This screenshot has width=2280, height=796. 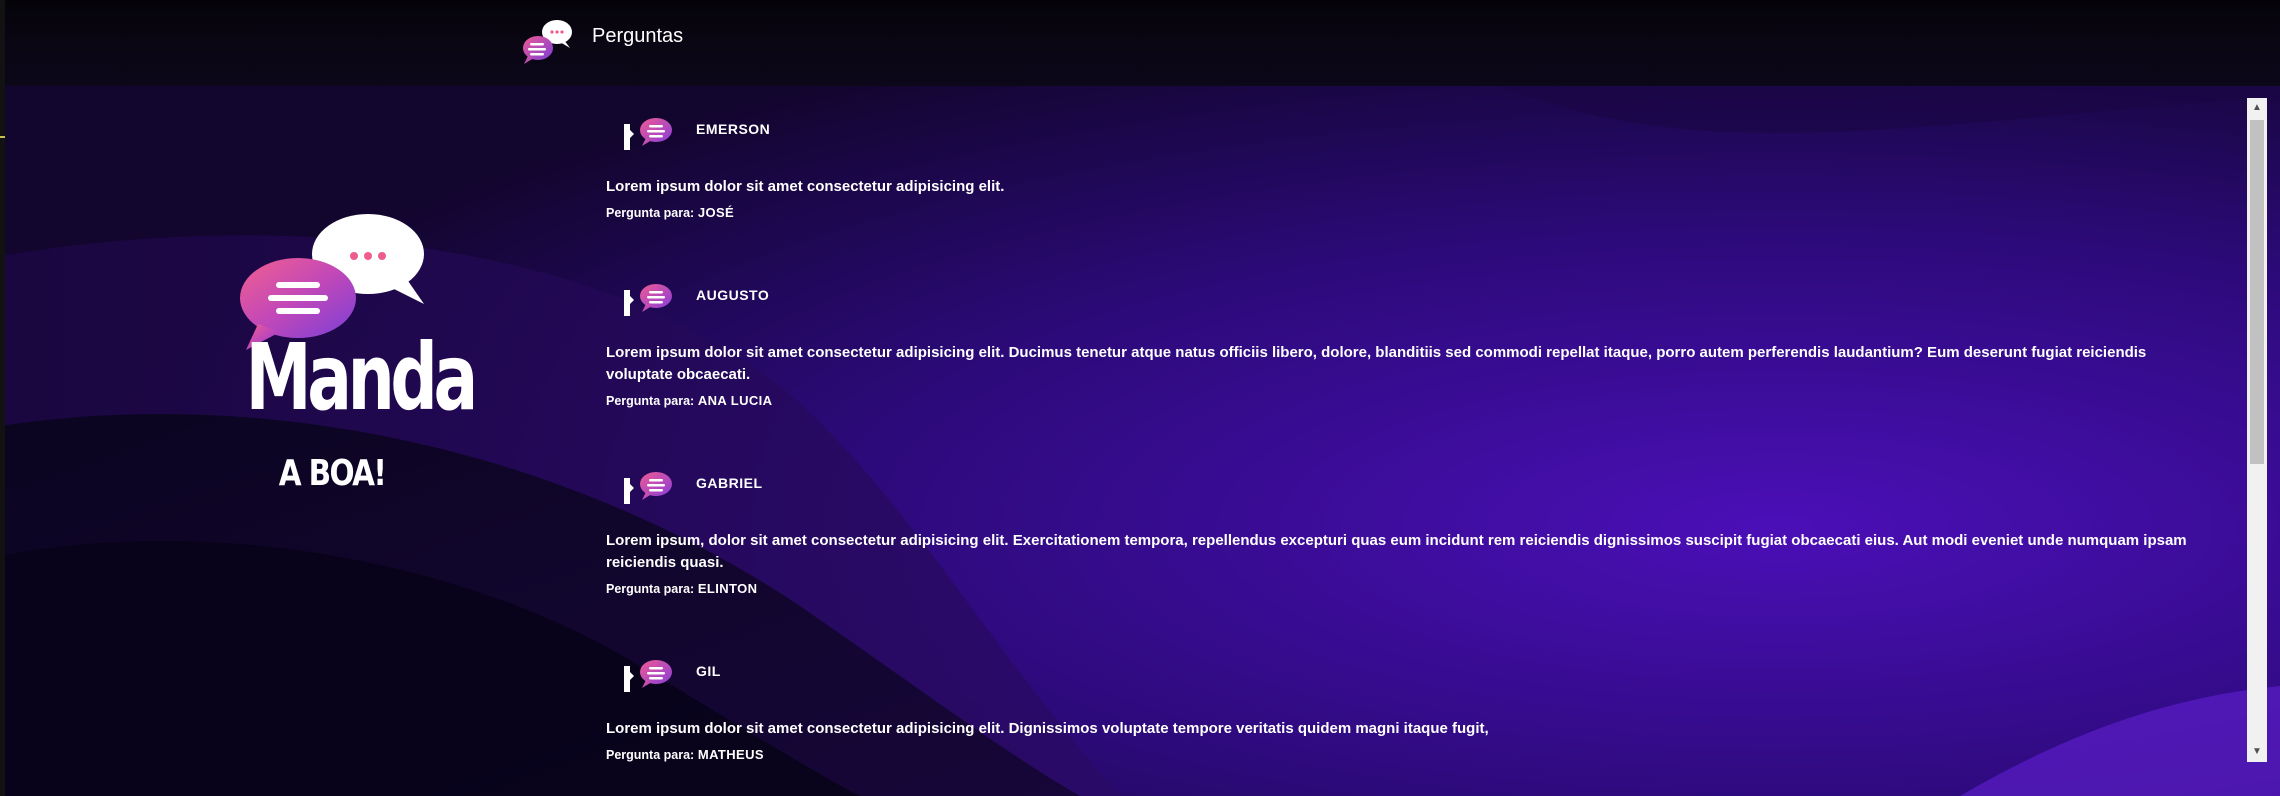 I want to click on question-target: Pergunta para: ELINTON, so click(x=1406, y=589).